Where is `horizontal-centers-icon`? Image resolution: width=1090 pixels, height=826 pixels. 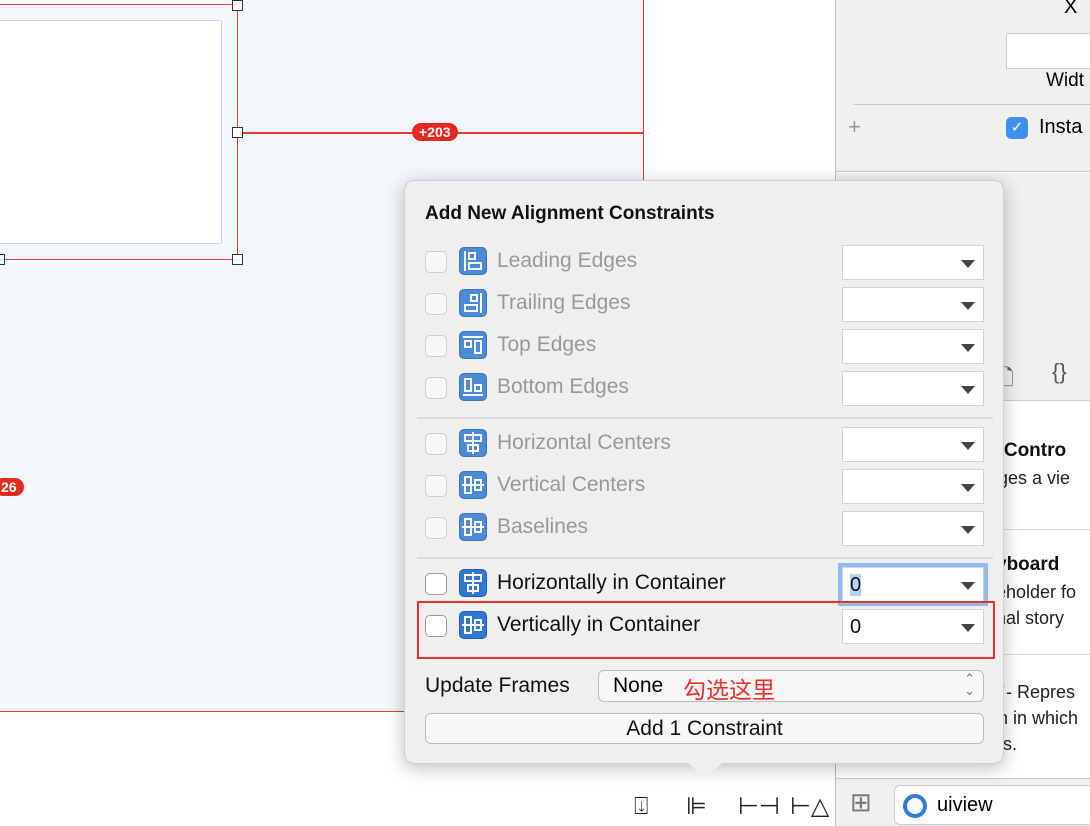
horizontal-centers-icon is located at coordinates (473, 443).